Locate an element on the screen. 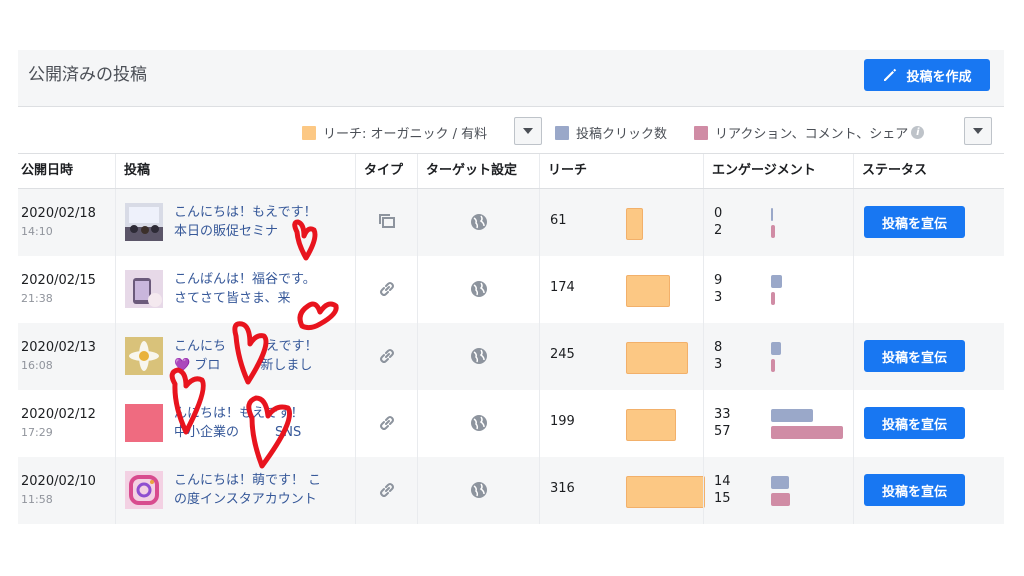 This screenshot has height=576, width=1024. reach-dropdown-button is located at coordinates (528, 131).